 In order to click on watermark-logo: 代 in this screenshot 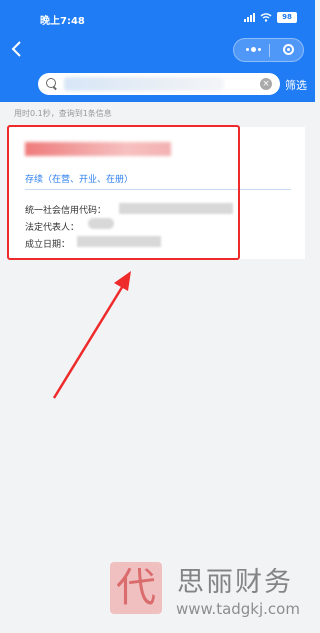, I will do `click(136, 588)`.